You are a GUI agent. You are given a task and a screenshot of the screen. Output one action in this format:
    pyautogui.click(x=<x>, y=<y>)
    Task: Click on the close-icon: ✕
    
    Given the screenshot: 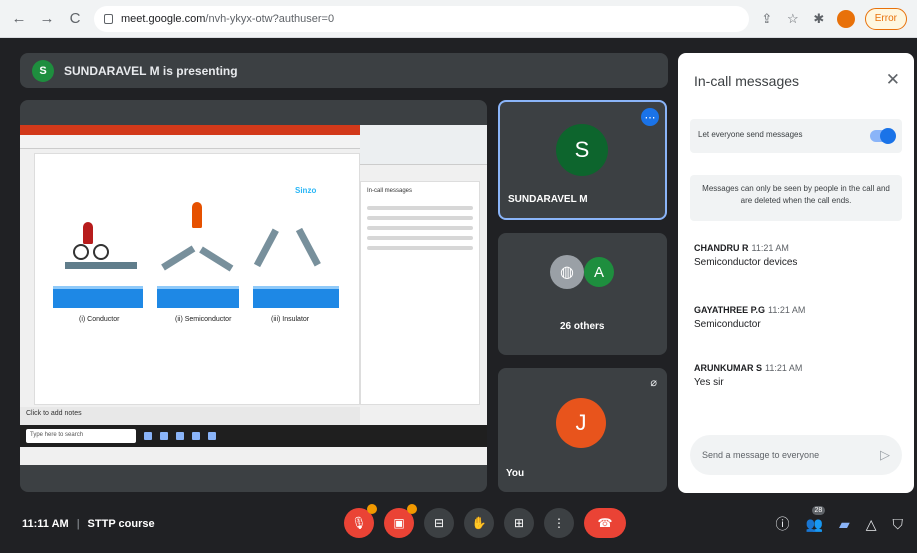 What is the action you would take?
    pyautogui.click(x=893, y=80)
    